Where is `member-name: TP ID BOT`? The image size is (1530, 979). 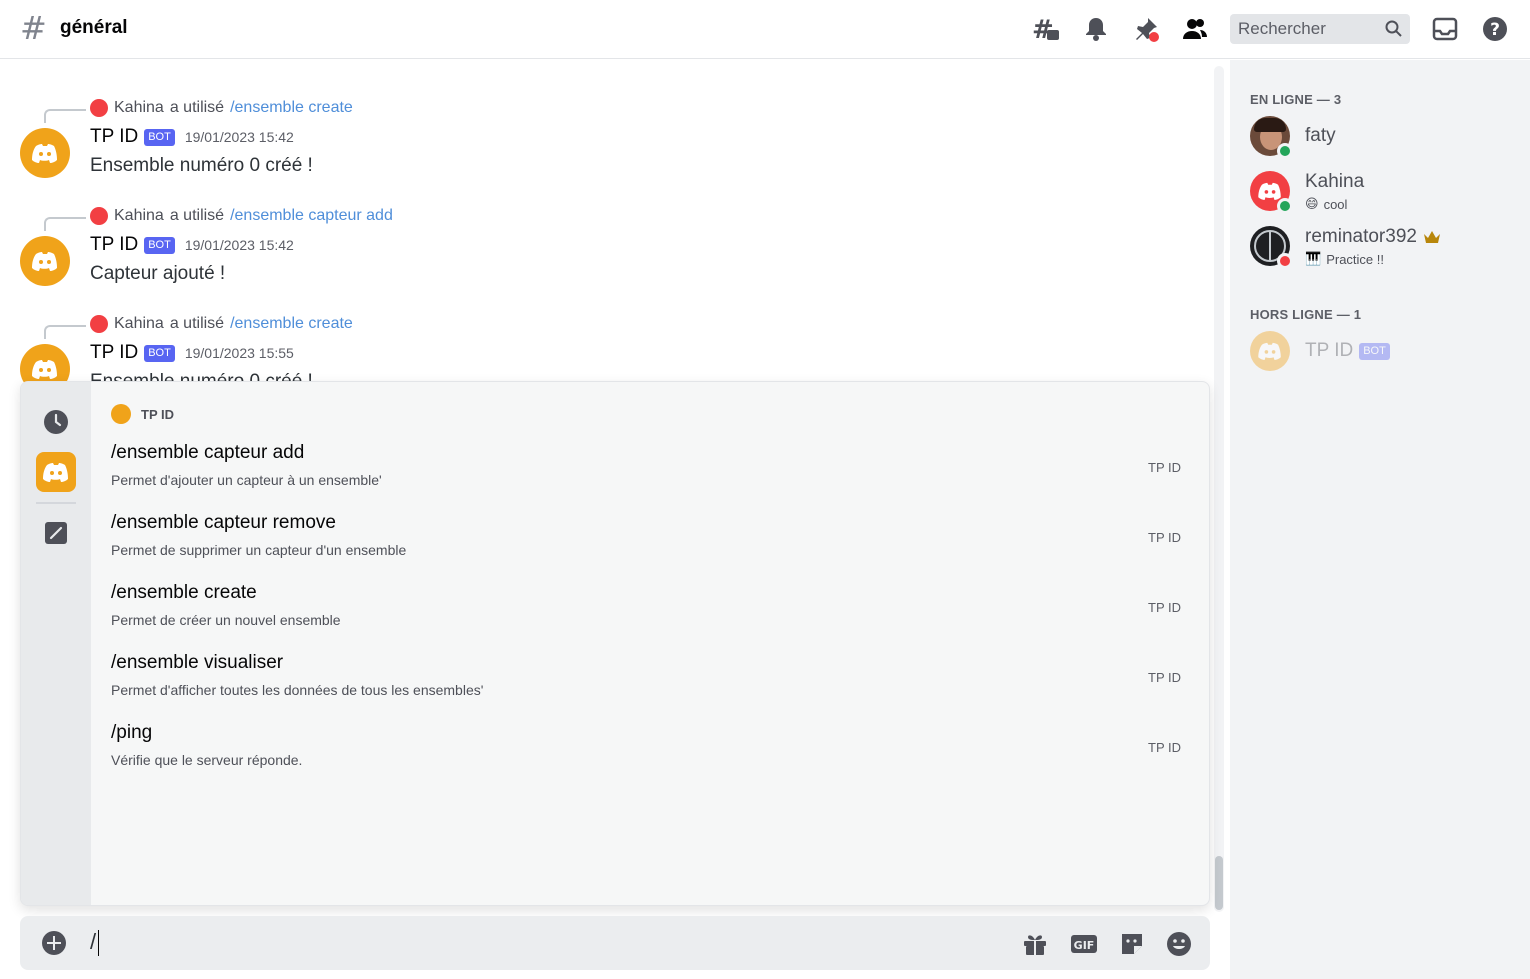 member-name: TP ID BOT is located at coordinates (1347, 351).